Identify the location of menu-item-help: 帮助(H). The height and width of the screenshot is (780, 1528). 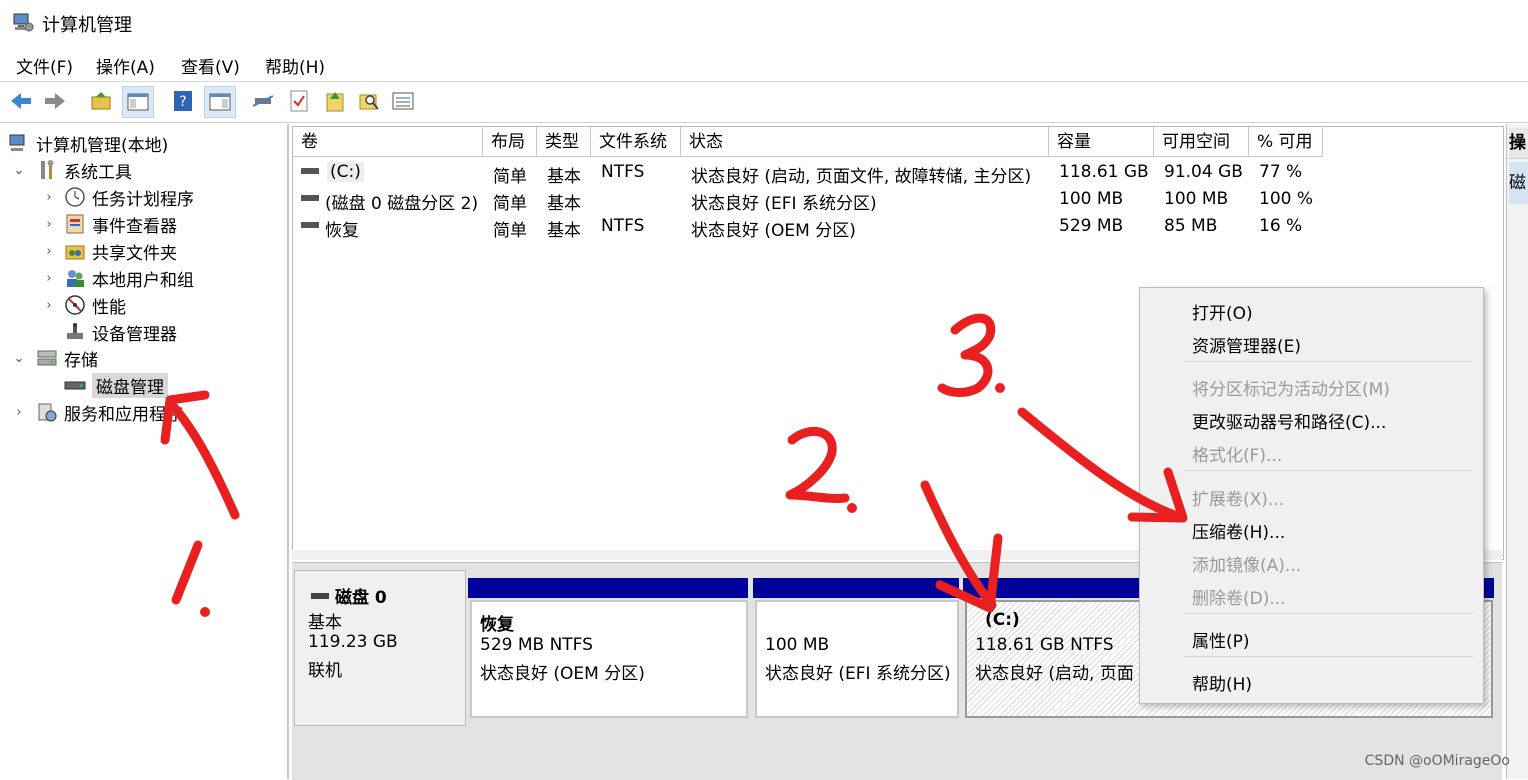
(1222, 682).